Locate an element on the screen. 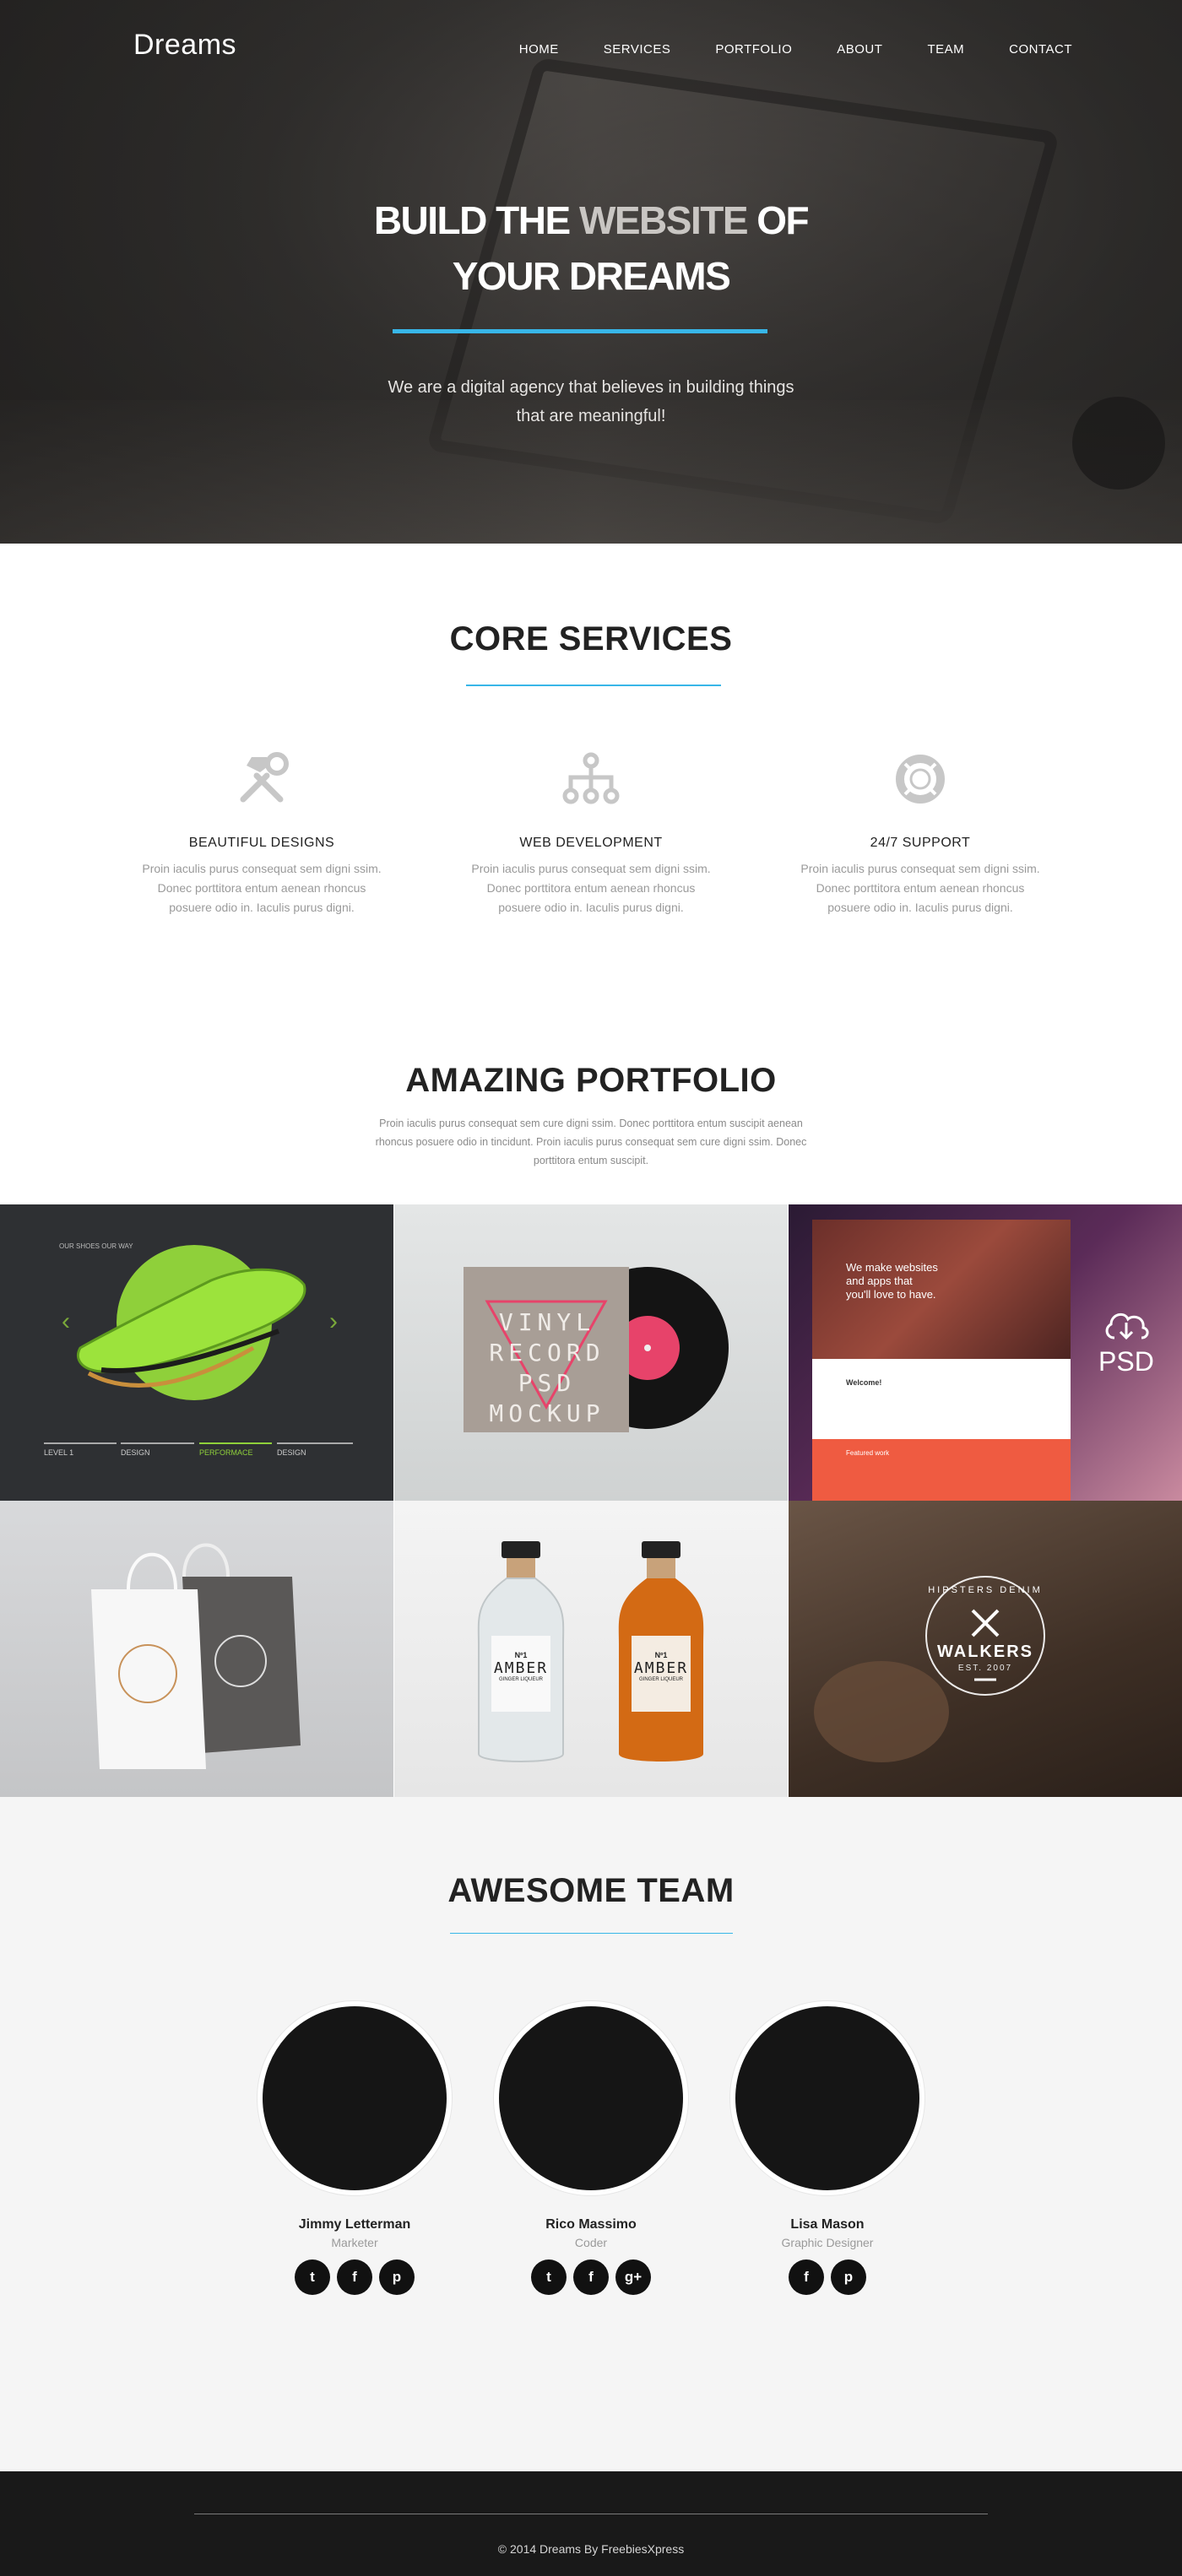 This screenshot has width=1182, height=2576. shoe-tab-4: DESIGN is located at coordinates (291, 1452).